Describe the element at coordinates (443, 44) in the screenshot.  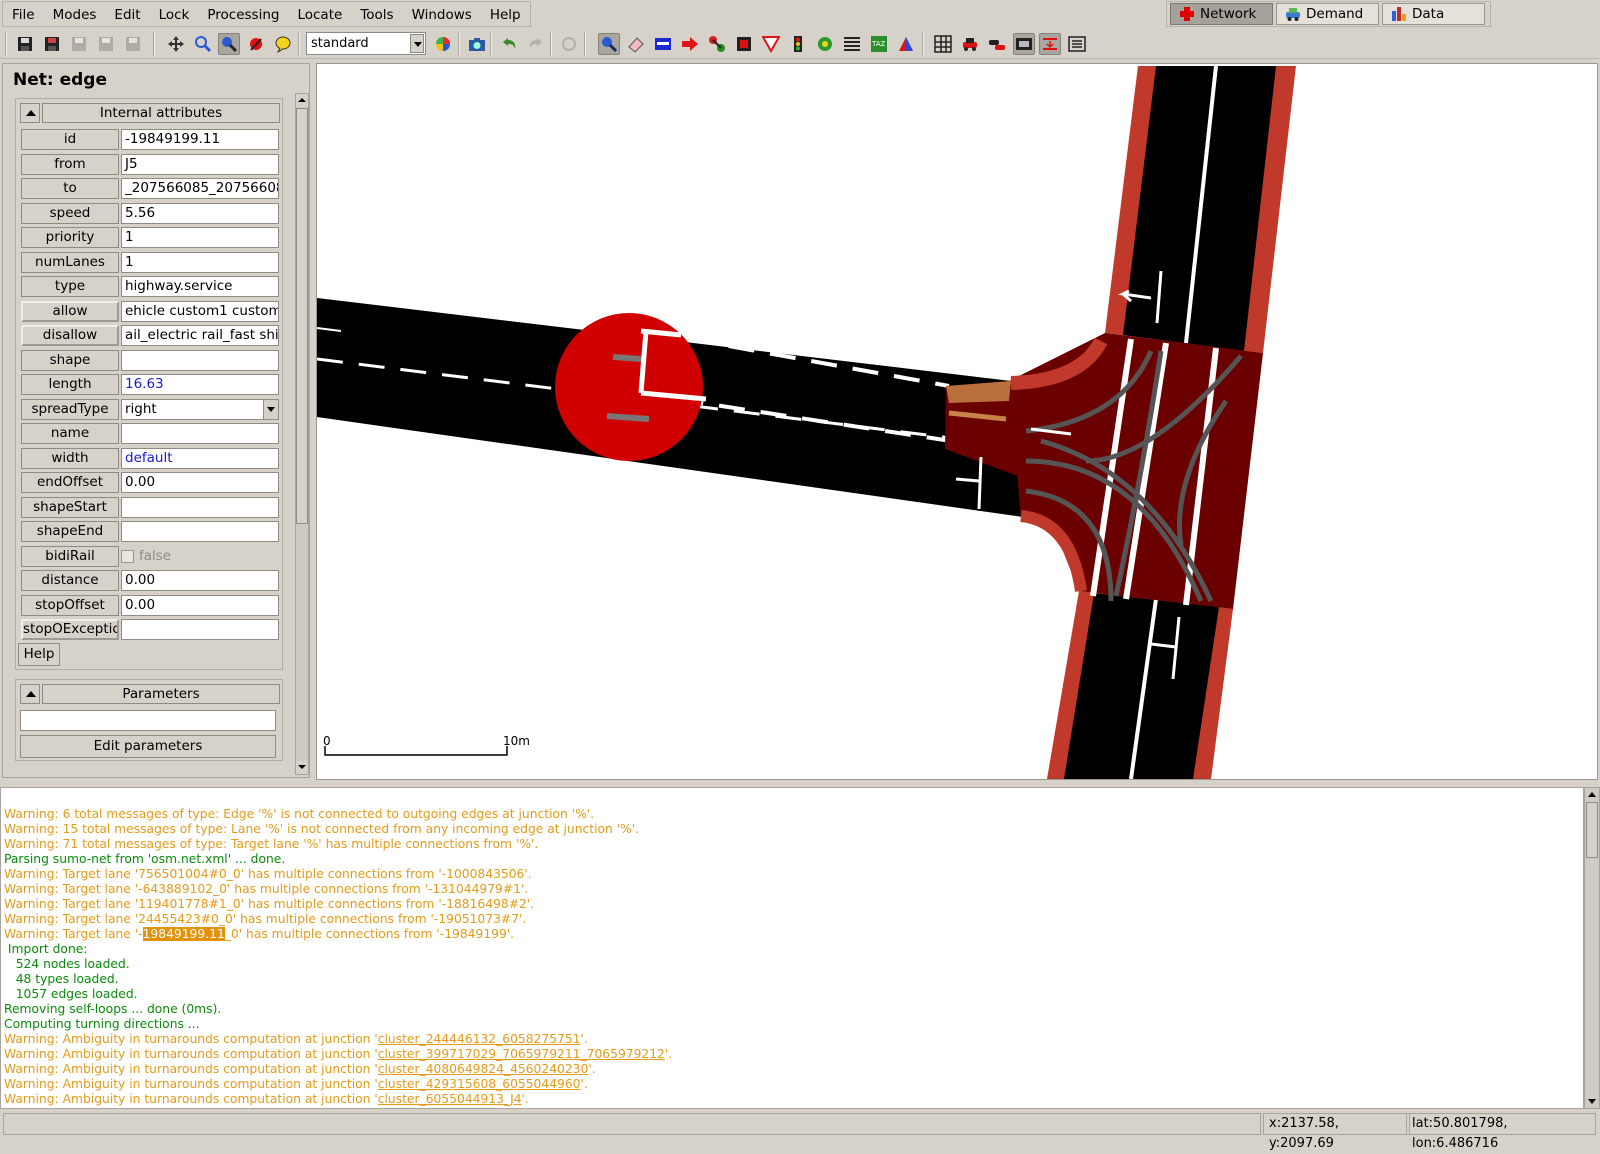
I see `edit-coloring-button` at that location.